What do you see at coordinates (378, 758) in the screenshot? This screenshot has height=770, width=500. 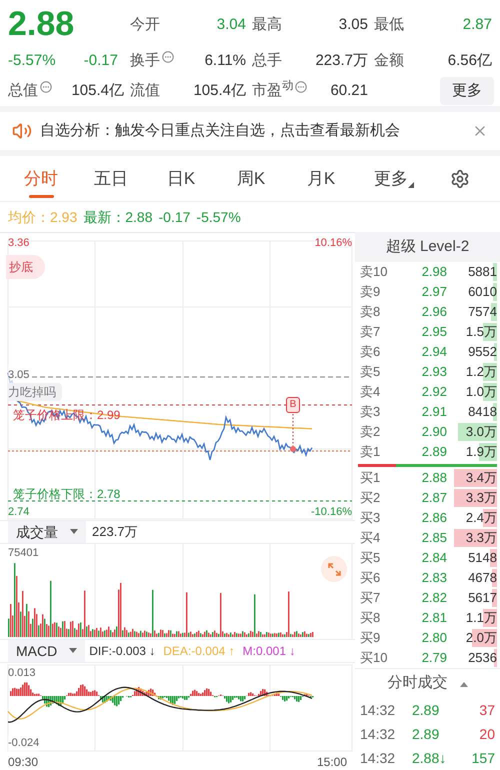 I see `trade-time: 14:32` at bounding box center [378, 758].